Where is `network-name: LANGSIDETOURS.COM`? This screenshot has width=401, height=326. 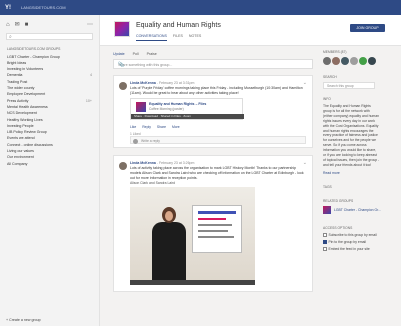
network-name: LANGSIDETOURS.COM is located at coordinates (43, 7).